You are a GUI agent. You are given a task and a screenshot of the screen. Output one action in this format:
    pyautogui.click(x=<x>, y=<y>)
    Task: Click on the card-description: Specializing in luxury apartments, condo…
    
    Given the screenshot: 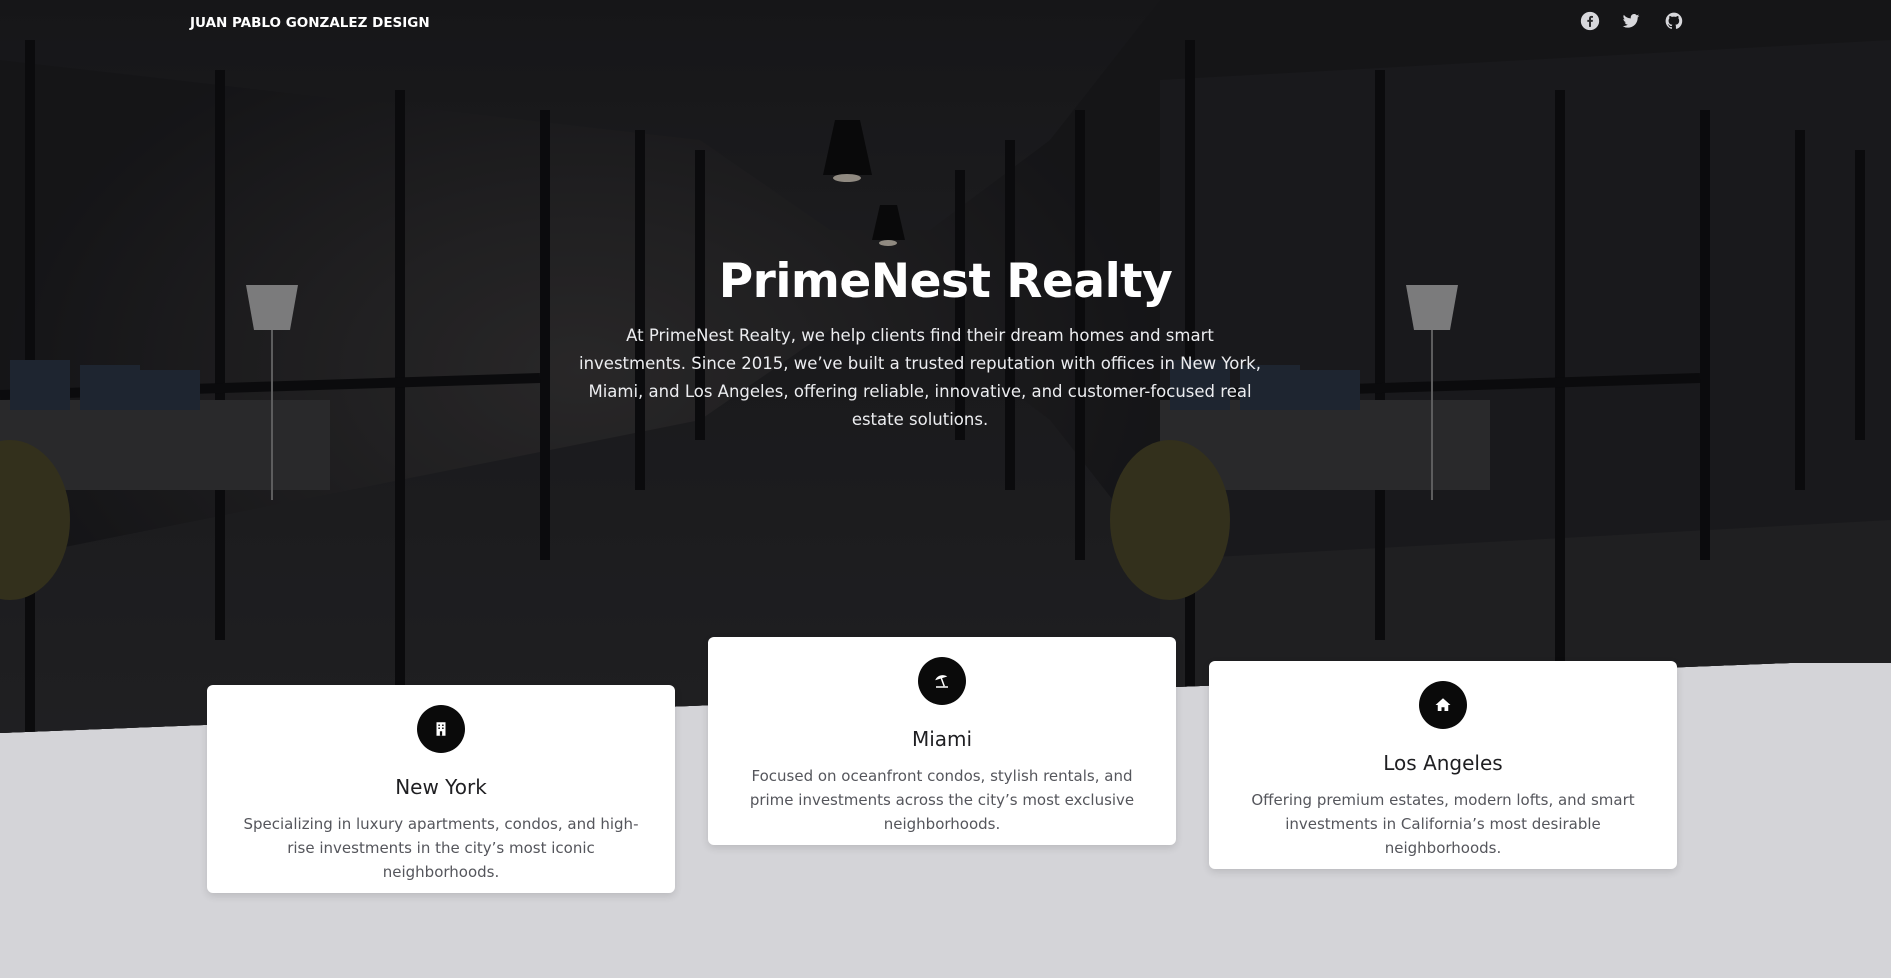 What is the action you would take?
    pyautogui.click(x=441, y=848)
    